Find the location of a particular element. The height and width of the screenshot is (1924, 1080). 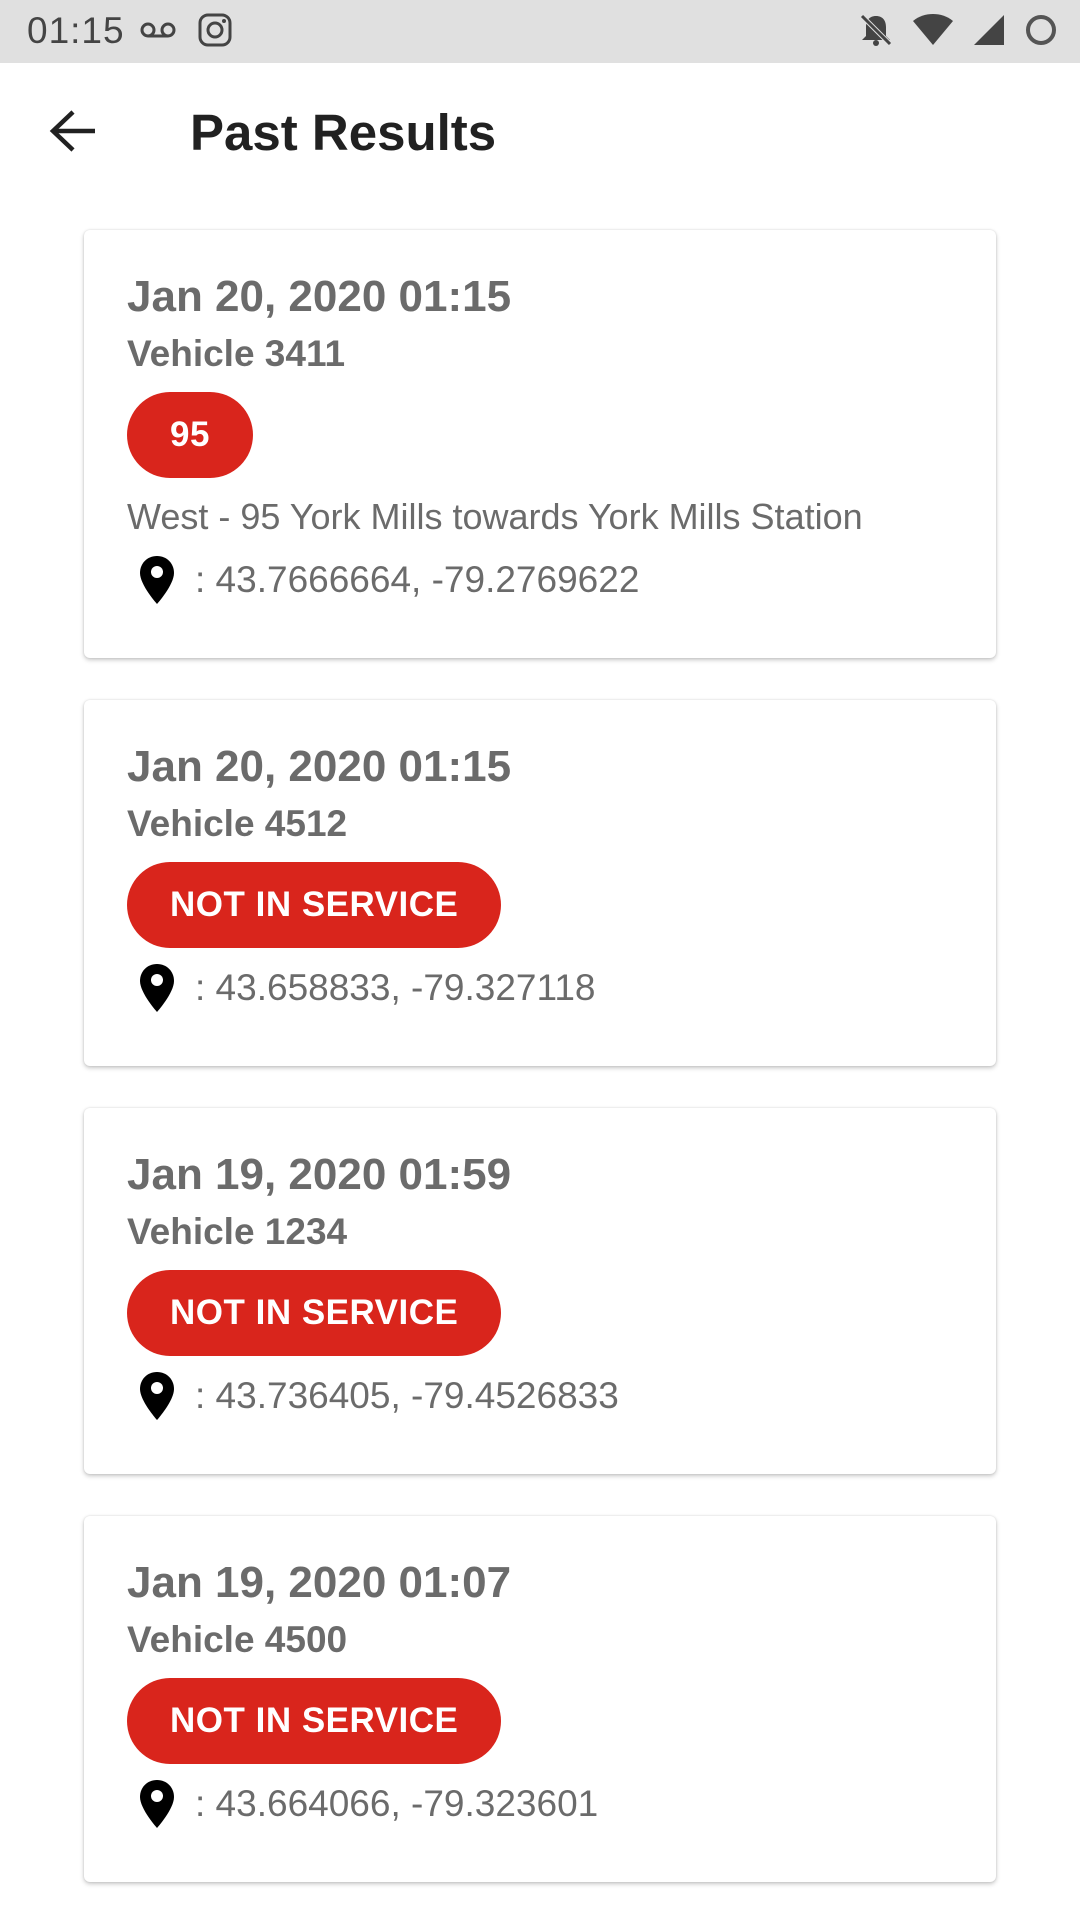

coords-row: : 43.736405, -79.4526833 is located at coordinates (539, 1396).